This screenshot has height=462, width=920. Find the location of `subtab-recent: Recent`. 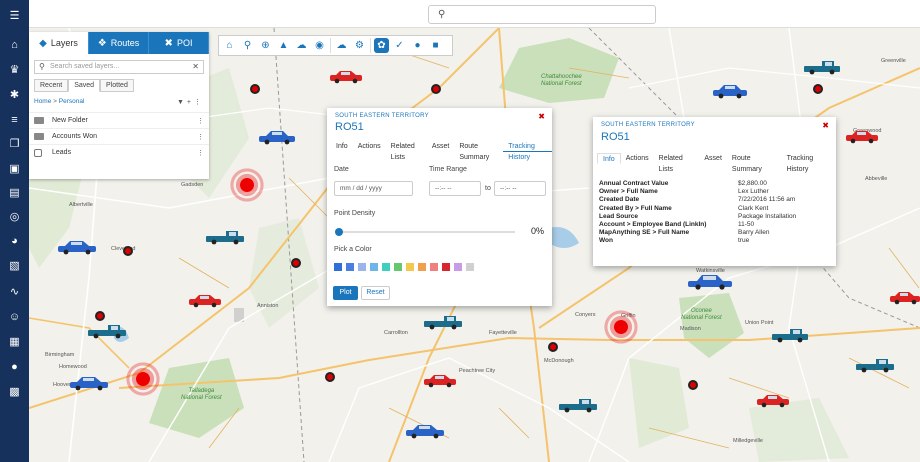

subtab-recent: Recent is located at coordinates (51, 85).